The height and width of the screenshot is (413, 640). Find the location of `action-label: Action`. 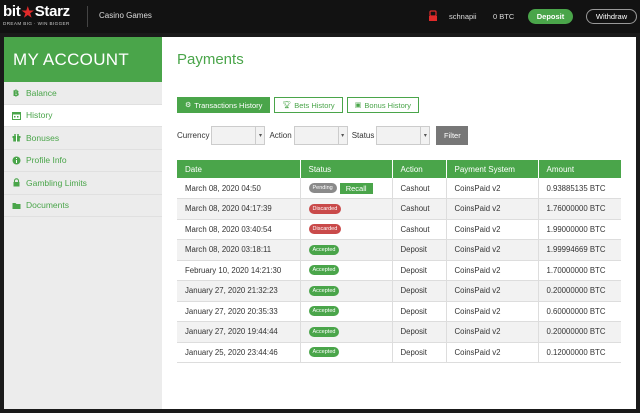

action-label: Action is located at coordinates (280, 135).